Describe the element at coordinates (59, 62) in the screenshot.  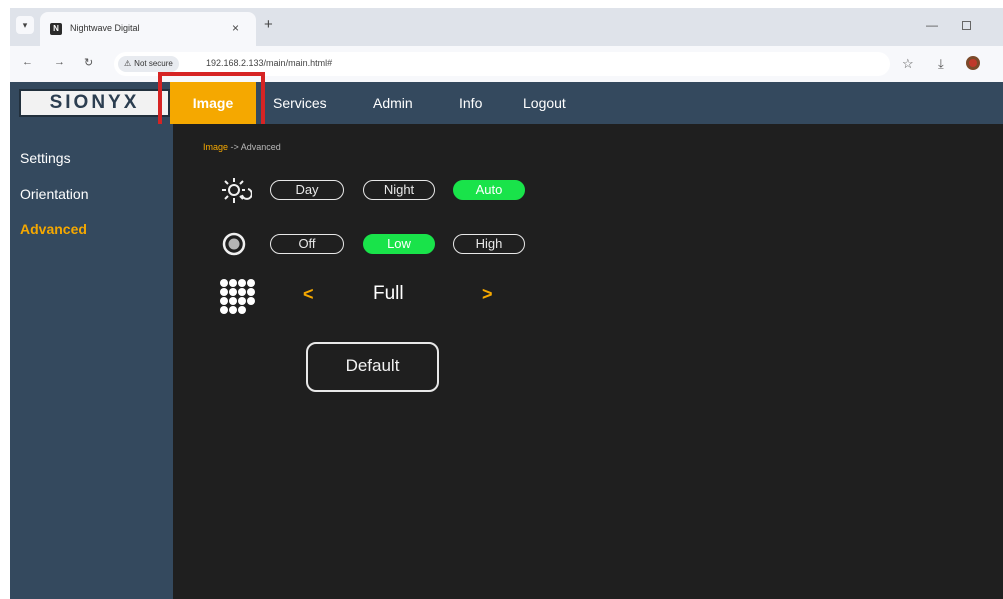
I see `forward-arrow-icon: →` at that location.